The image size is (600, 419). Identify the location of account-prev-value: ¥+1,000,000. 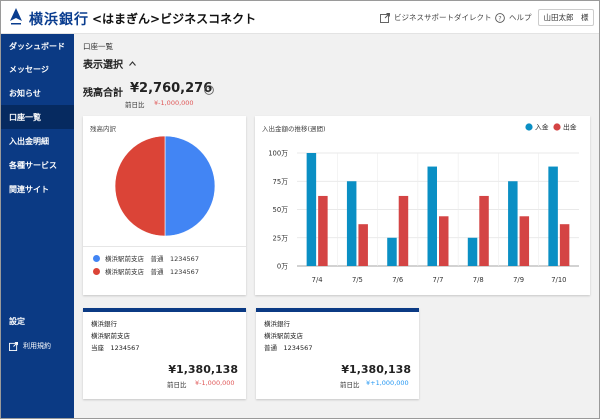
(387, 383).